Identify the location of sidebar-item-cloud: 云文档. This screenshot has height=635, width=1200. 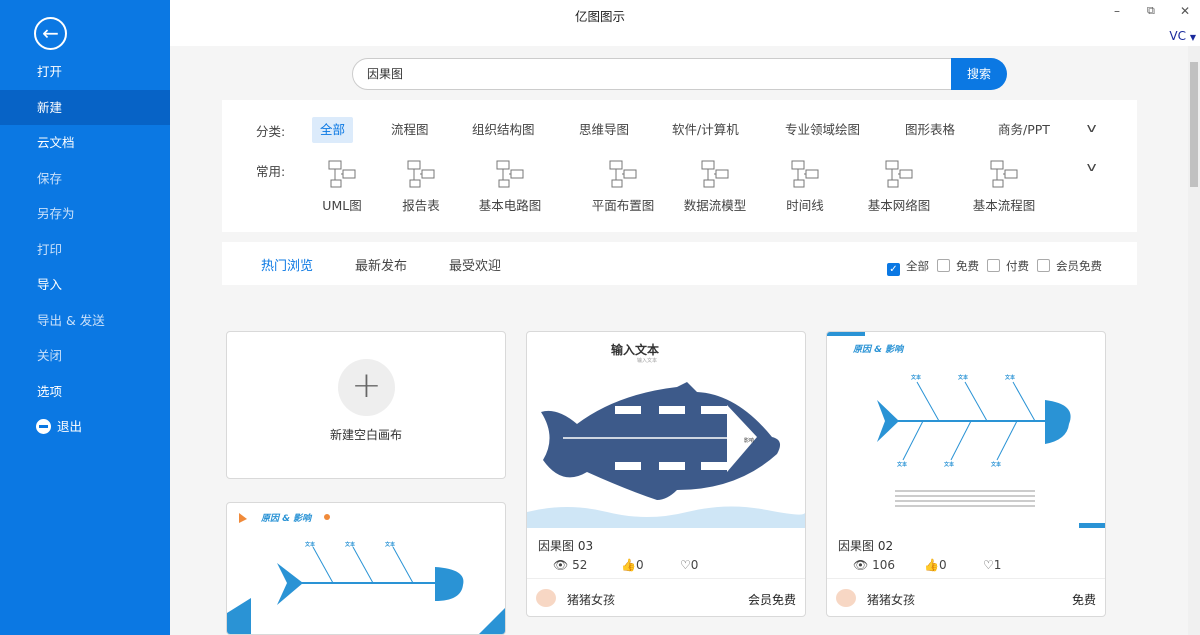
(85, 143).